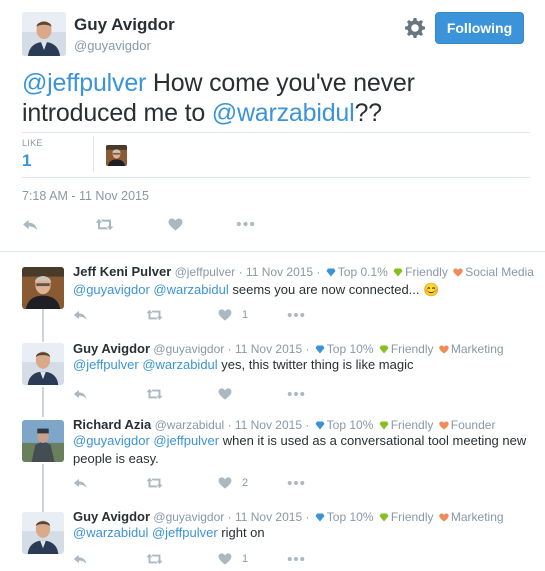  What do you see at coordinates (124, 25) in the screenshot?
I see `author-name: Guy Avigdor` at bounding box center [124, 25].